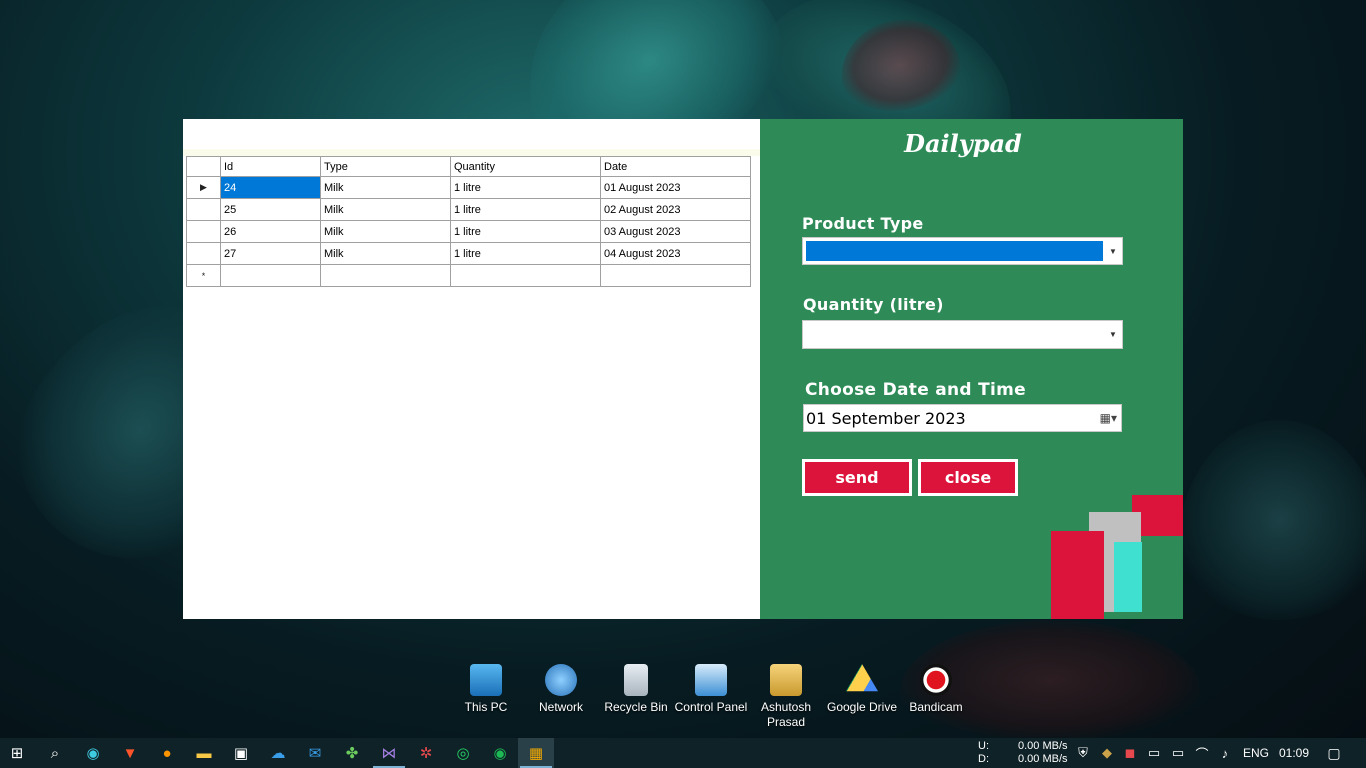 Image resolution: width=1366 pixels, height=768 pixels. Describe the element at coordinates (525, 166) in the screenshot. I see `column-header-quantity: Quantity` at that location.